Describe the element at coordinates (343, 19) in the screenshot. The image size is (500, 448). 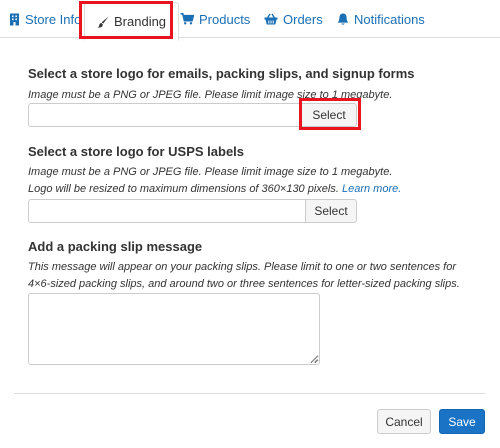
I see `bell-icon` at that location.